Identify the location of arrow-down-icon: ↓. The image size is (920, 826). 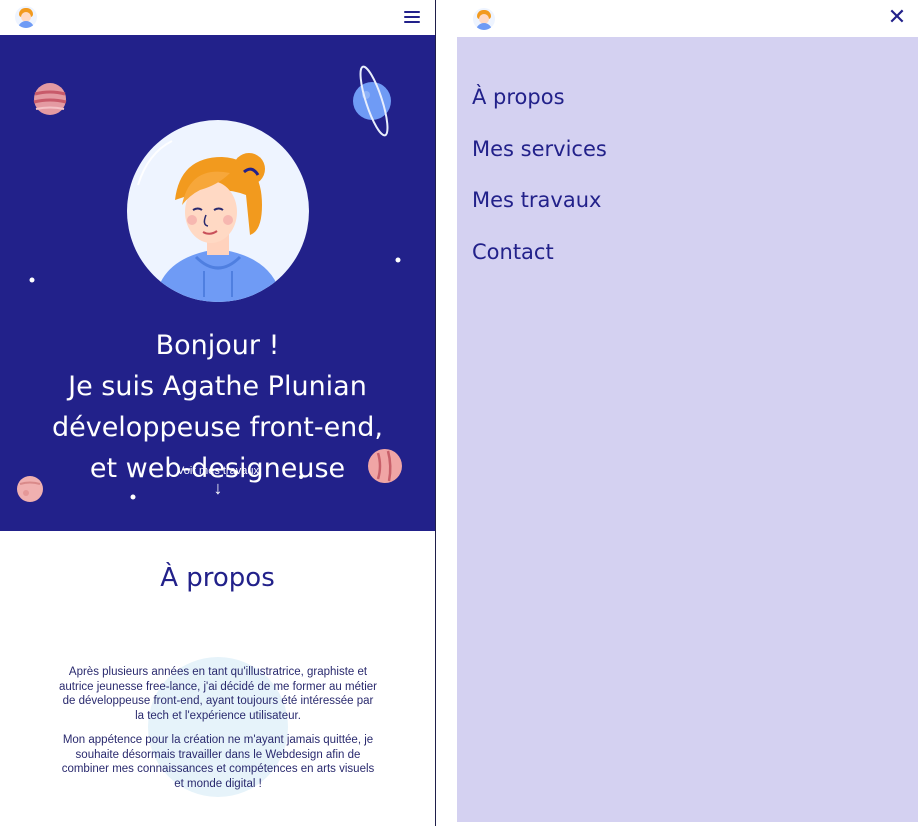
(218, 488).